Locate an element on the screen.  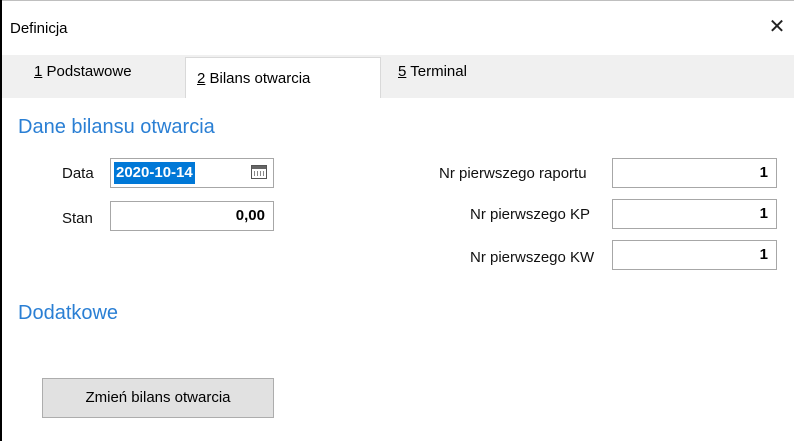
tab-label: Bilans otwarcia is located at coordinates (258, 78).